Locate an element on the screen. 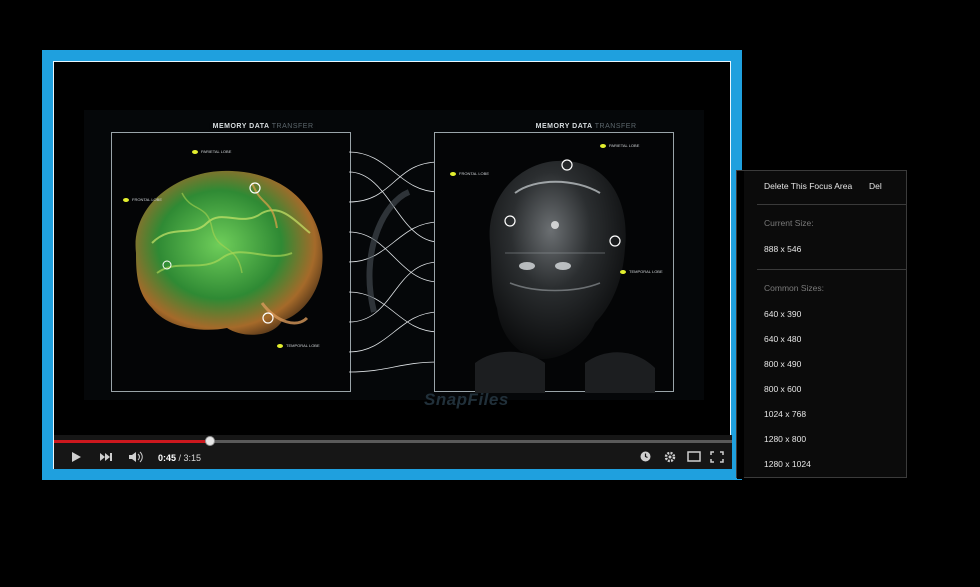  head-label-3: TEMPORAL LOBE is located at coordinates (641, 271).